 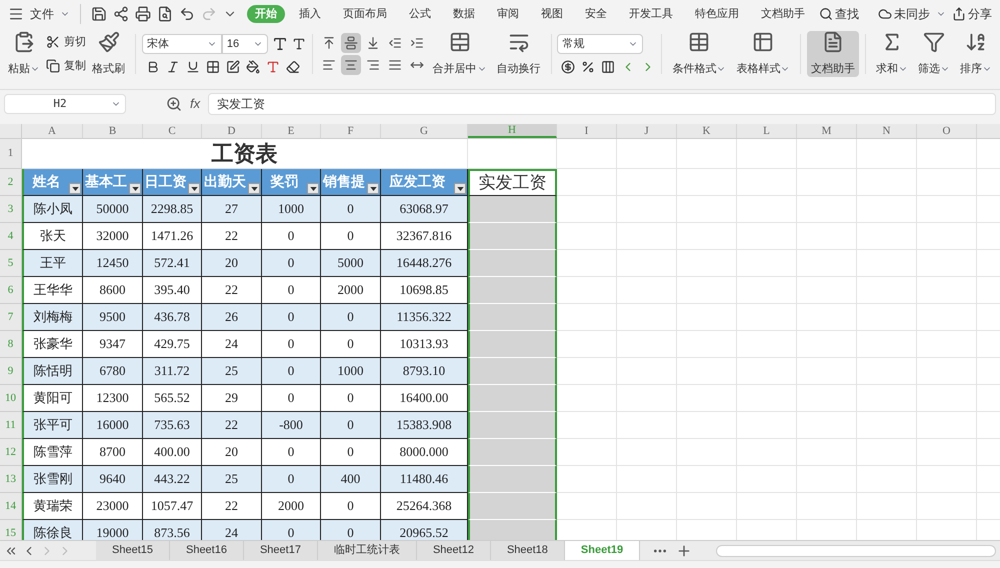 I want to click on font-size-select: 16, so click(x=245, y=44).